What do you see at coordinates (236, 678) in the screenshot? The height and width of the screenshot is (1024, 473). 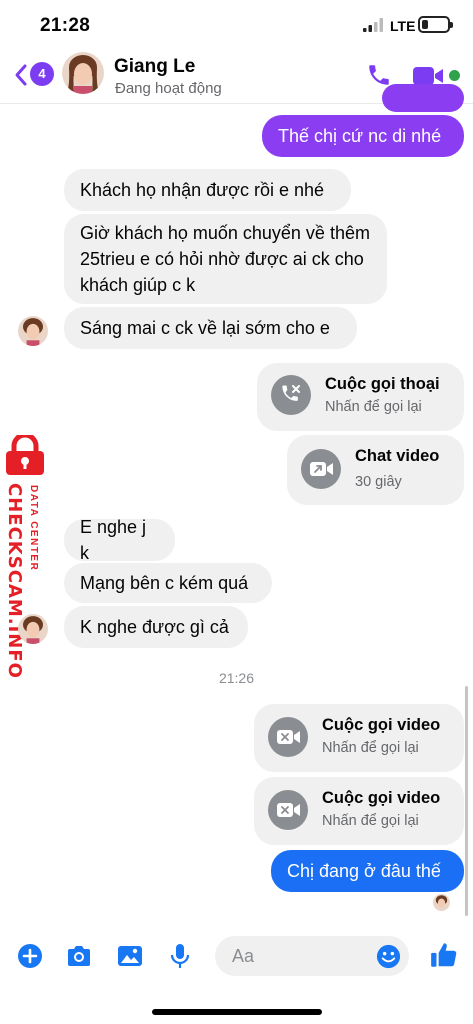 I see `message-timestamp: 21:26` at bounding box center [236, 678].